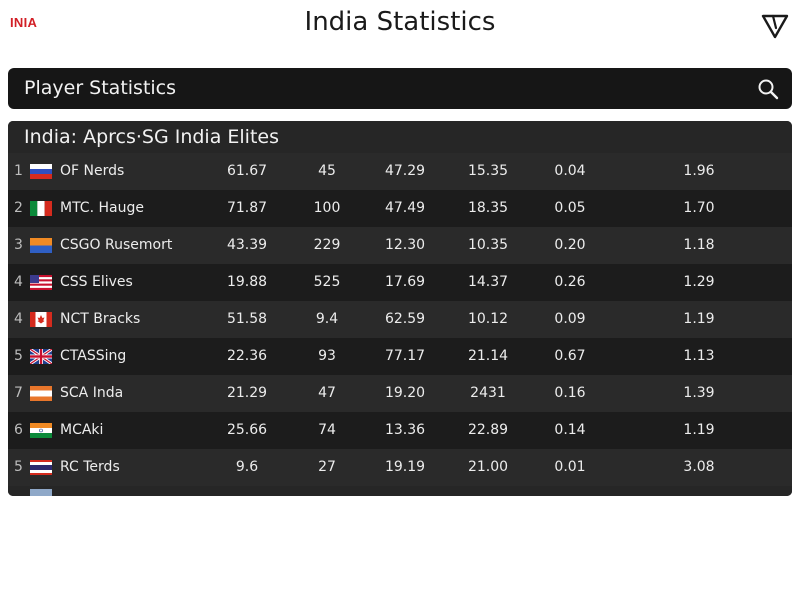  I want to click on stat-cell-v5: 0.01, so click(570, 467).